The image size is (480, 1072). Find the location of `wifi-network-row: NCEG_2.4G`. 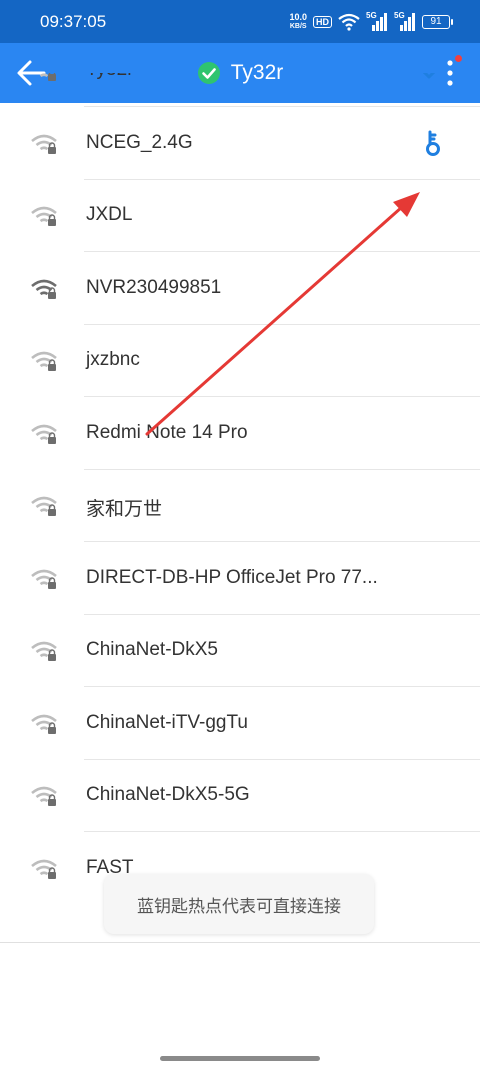

wifi-network-row: NCEG_2.4G is located at coordinates (240, 144).